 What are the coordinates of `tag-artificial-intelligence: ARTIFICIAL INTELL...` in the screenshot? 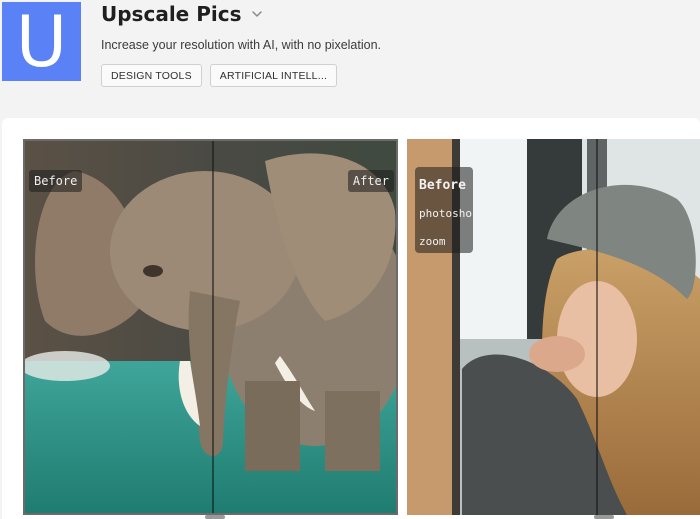 It's located at (273, 75).